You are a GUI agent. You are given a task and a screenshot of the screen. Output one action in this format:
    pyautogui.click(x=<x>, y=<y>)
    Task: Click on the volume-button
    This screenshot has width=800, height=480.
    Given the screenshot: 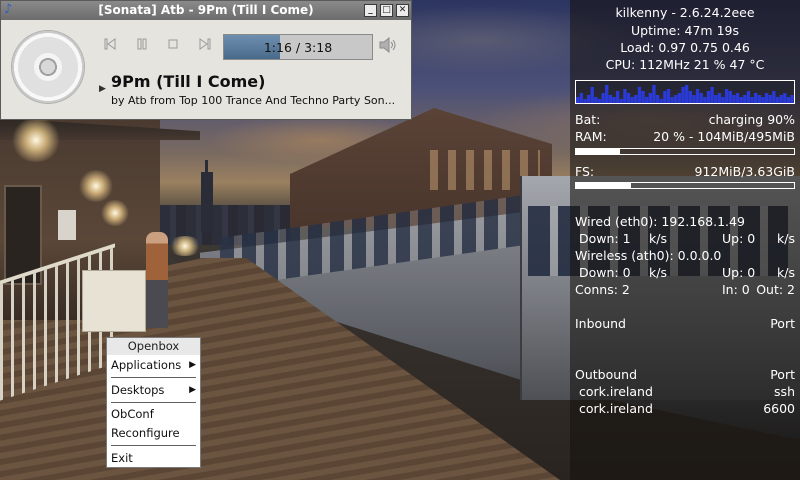 What is the action you would take?
    pyautogui.click(x=389, y=46)
    